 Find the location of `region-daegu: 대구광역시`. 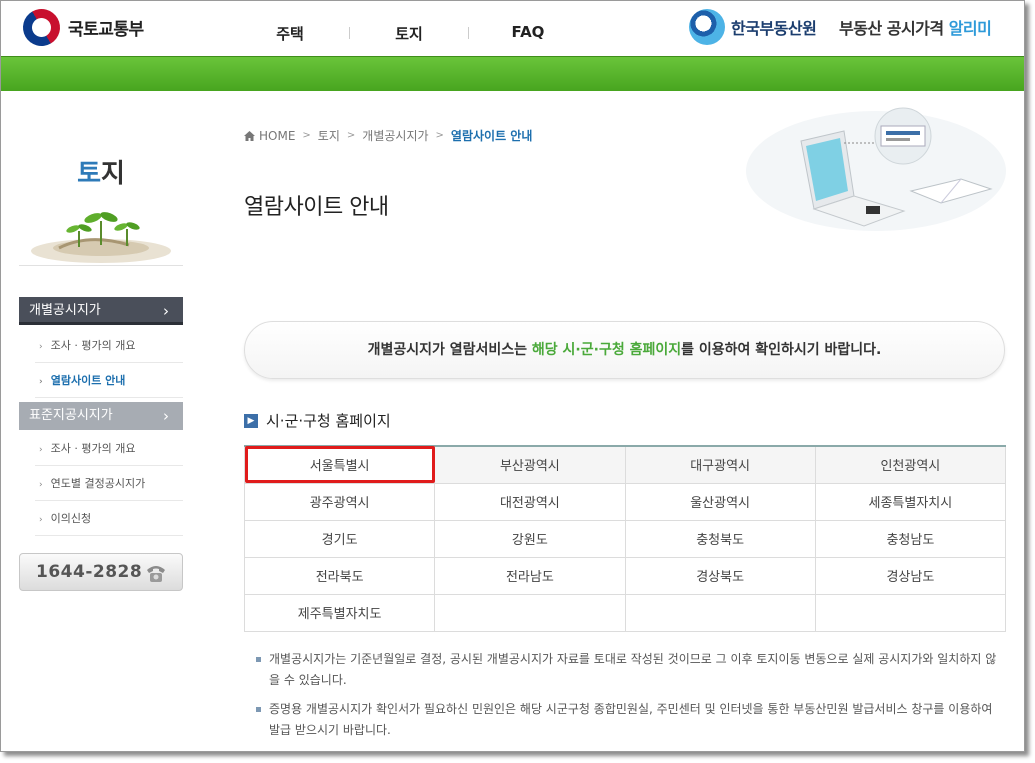

region-daegu: 대구광역시 is located at coordinates (720, 465).